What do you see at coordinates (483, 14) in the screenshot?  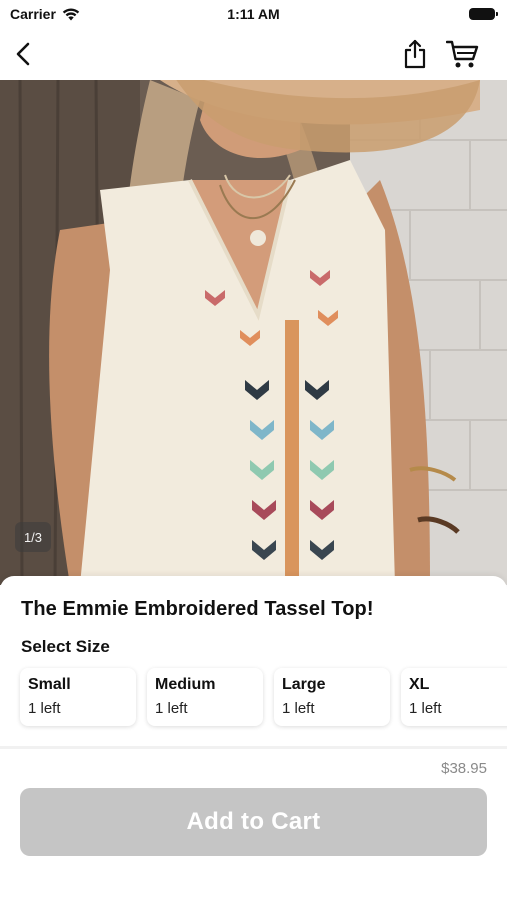 I see `battery-icon` at bounding box center [483, 14].